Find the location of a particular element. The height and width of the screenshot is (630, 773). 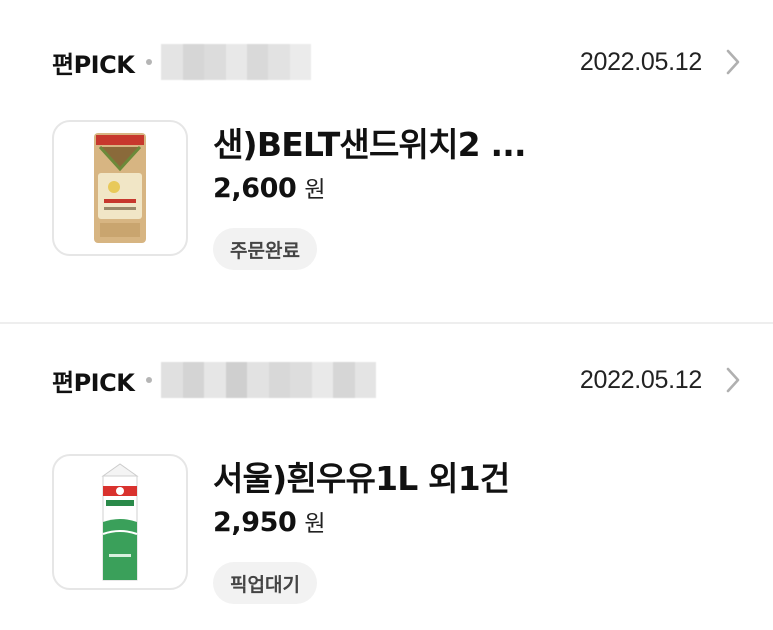

product-name: 서울)흰우유1L 외1건 is located at coordinates (361, 476).